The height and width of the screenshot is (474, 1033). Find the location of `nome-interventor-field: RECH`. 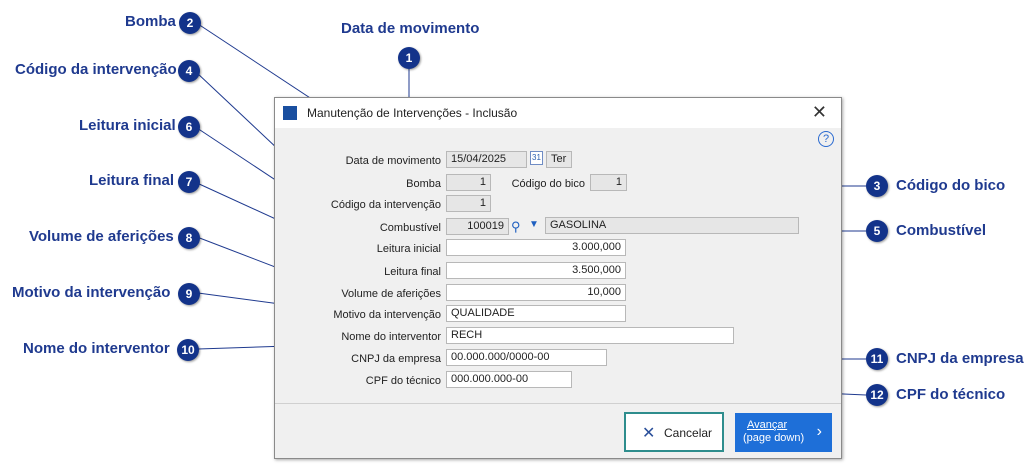

nome-interventor-field: RECH is located at coordinates (590, 335).